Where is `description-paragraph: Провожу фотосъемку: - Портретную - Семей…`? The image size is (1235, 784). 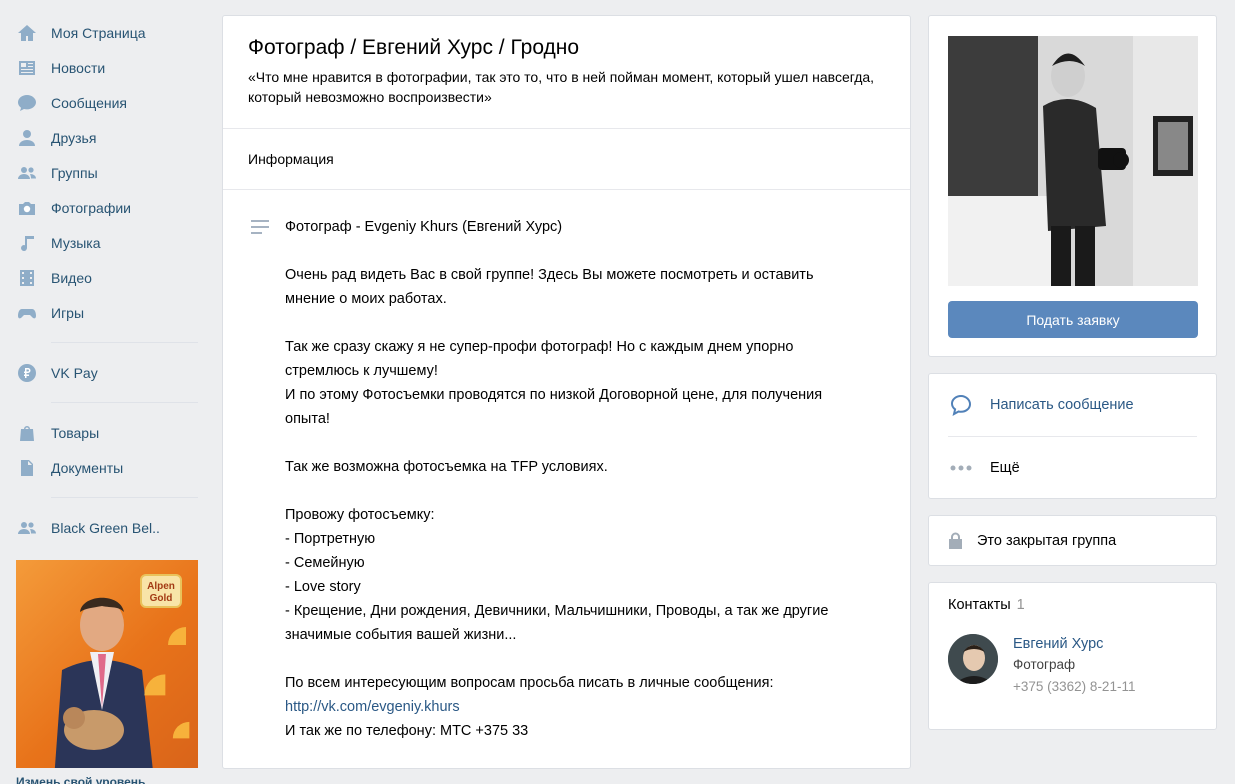
description-paragraph: Провожу фотосъемку: - Портретную - Семей… is located at coordinates (572, 575).